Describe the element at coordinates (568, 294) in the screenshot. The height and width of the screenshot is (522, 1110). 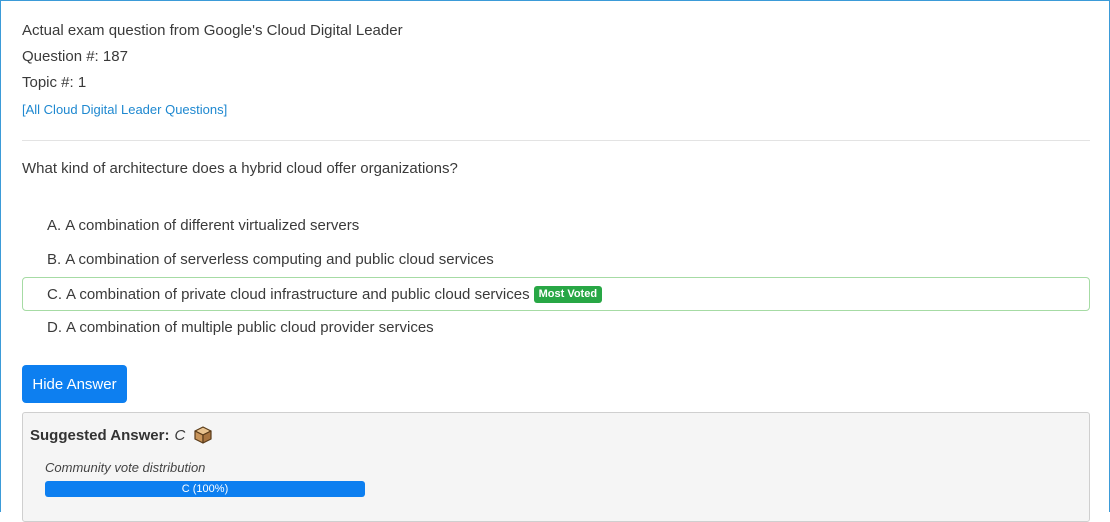
I see `most-voted-badge: Most Voted` at that location.